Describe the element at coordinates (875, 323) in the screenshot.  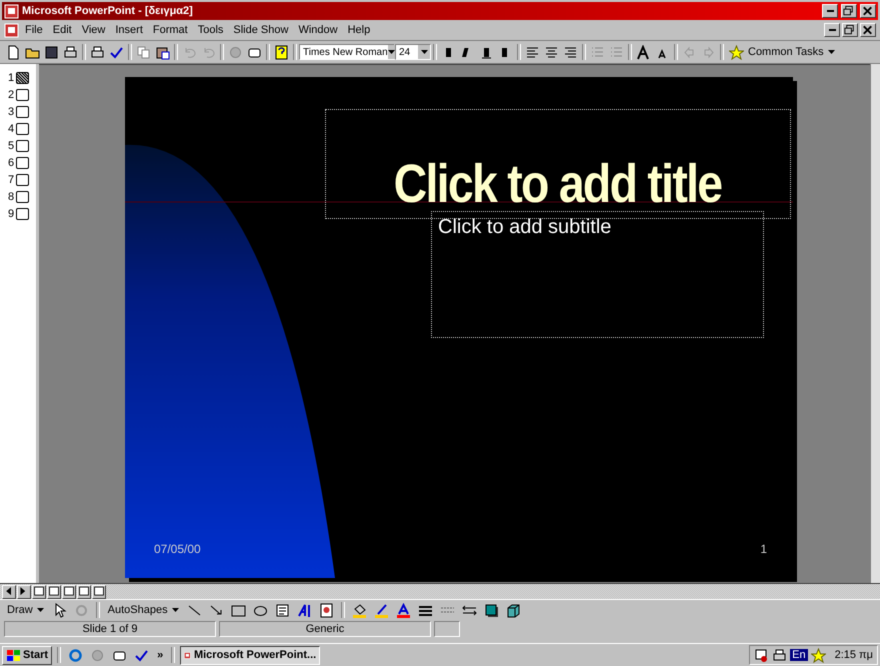
I see `vertical-scrollbar` at that location.